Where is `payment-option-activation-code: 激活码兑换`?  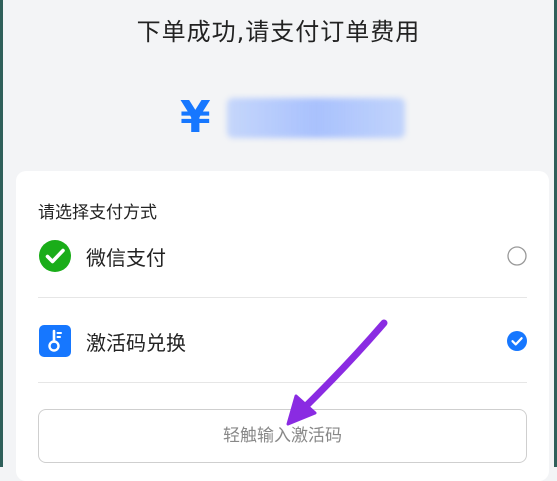
payment-option-activation-code: 激活码兑换 is located at coordinates (282, 341).